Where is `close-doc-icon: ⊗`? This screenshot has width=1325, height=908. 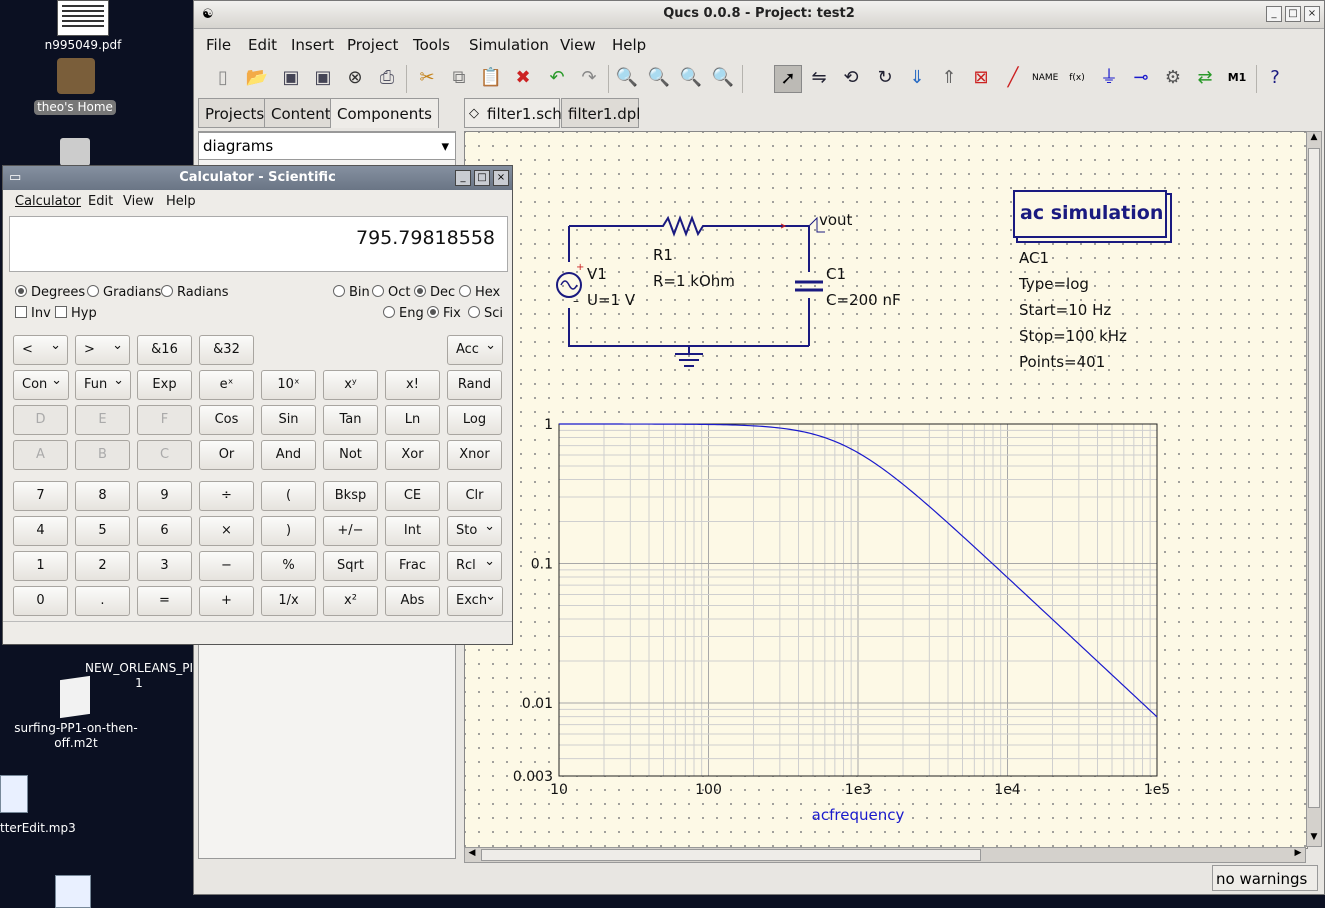
close-doc-icon: ⊗ is located at coordinates (355, 78).